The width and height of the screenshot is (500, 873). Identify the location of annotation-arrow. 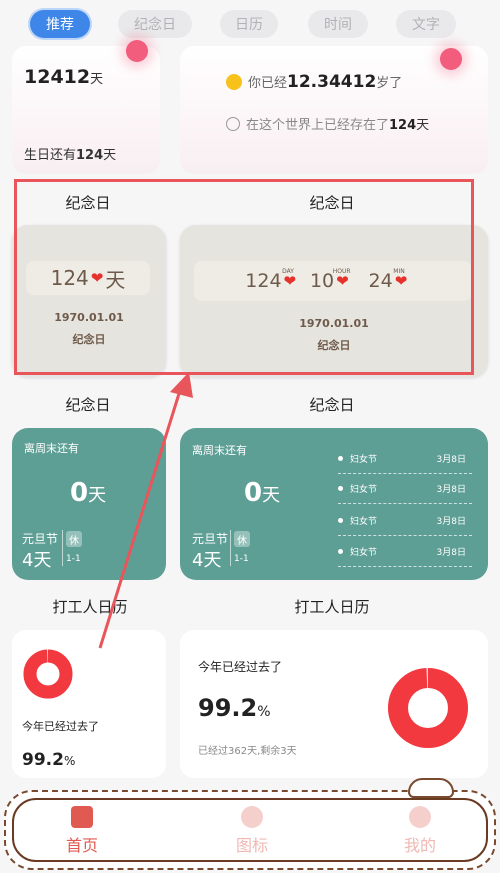
(145, 510).